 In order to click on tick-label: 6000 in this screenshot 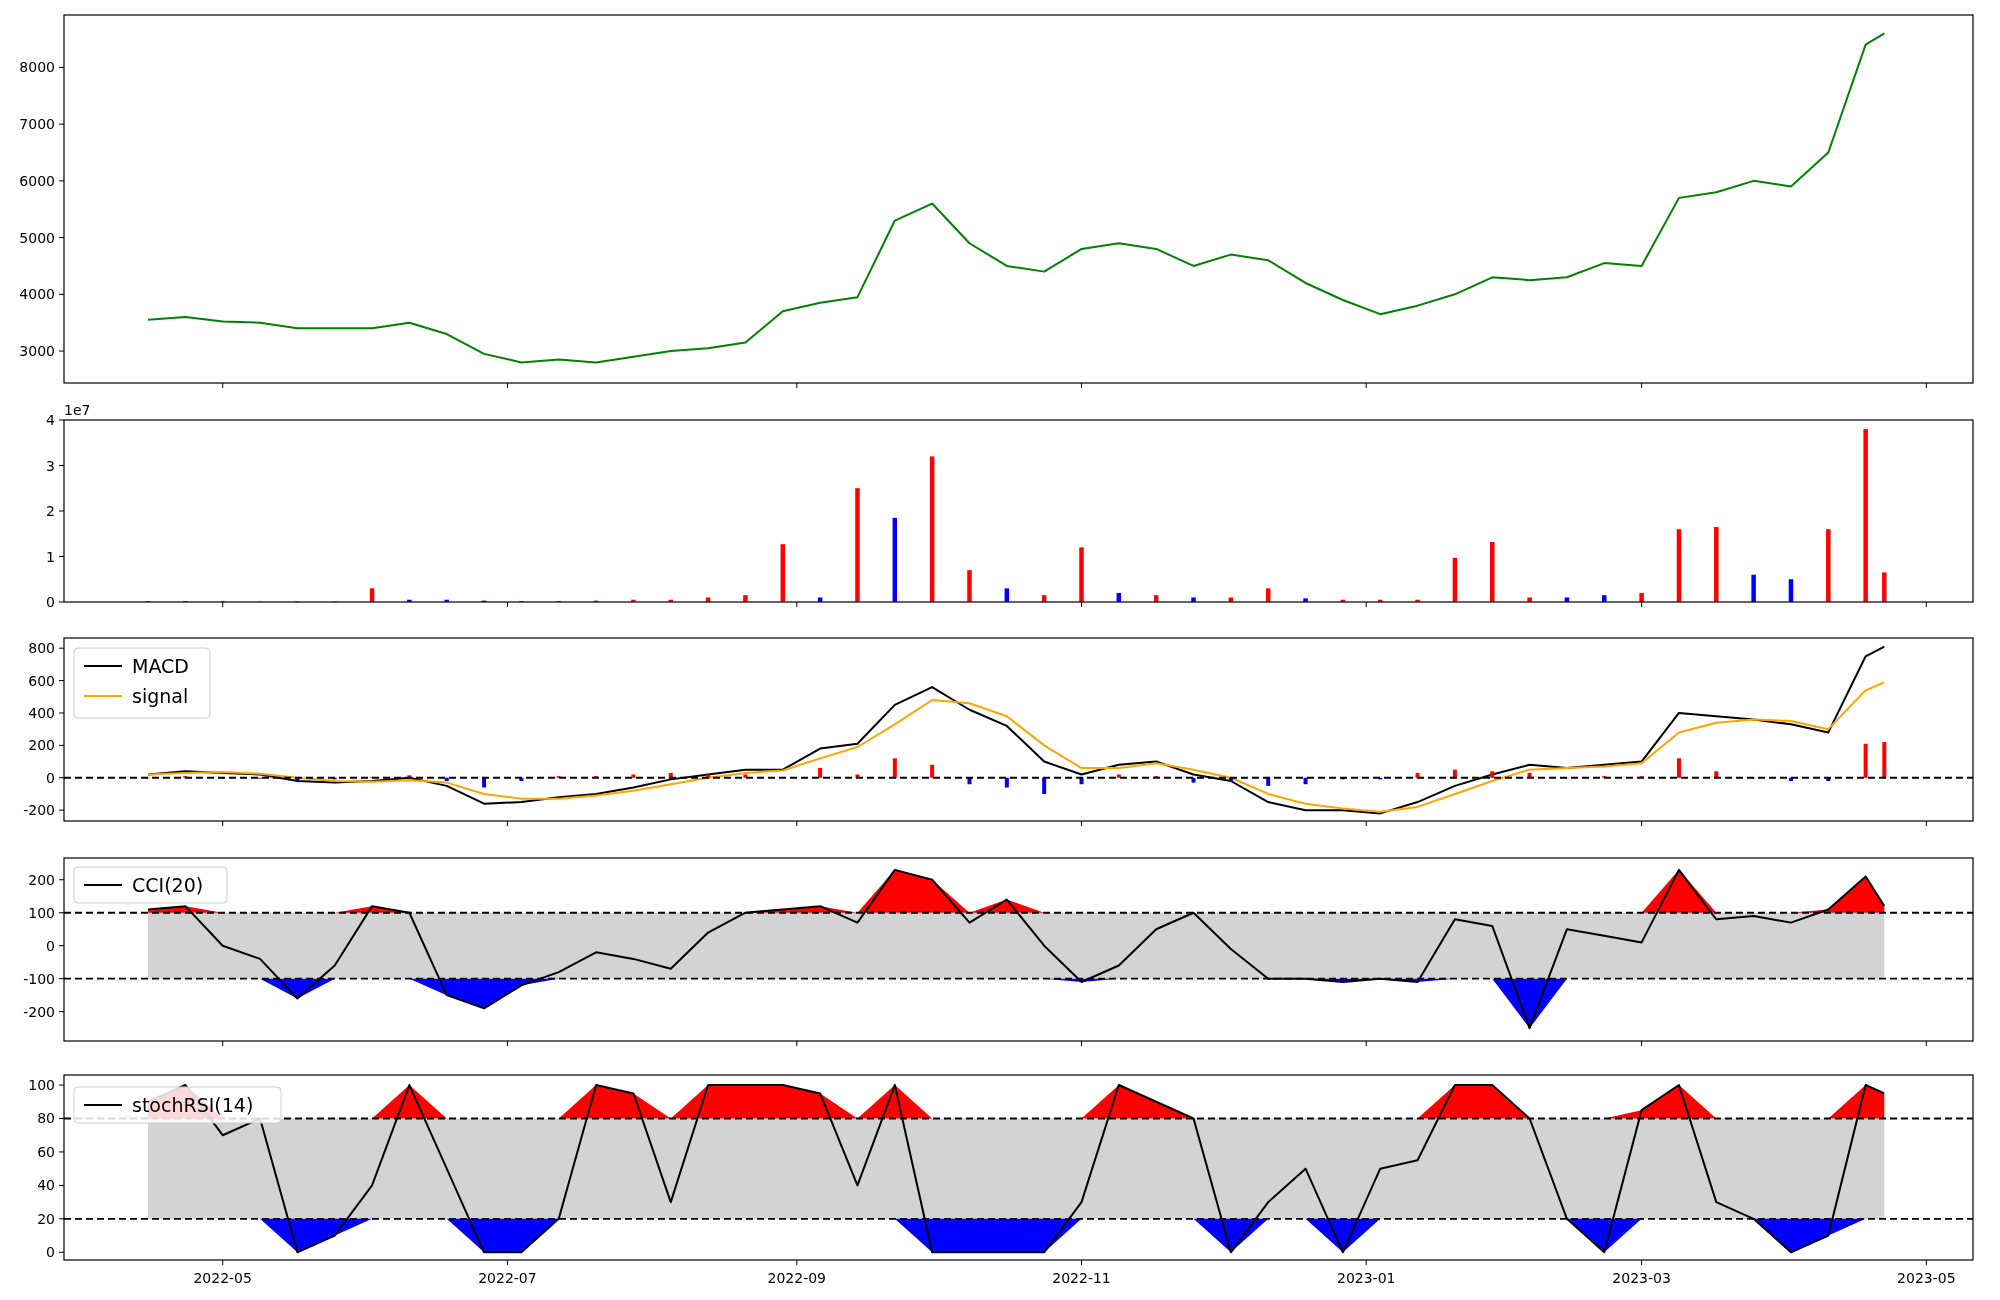, I will do `click(37, 180)`.